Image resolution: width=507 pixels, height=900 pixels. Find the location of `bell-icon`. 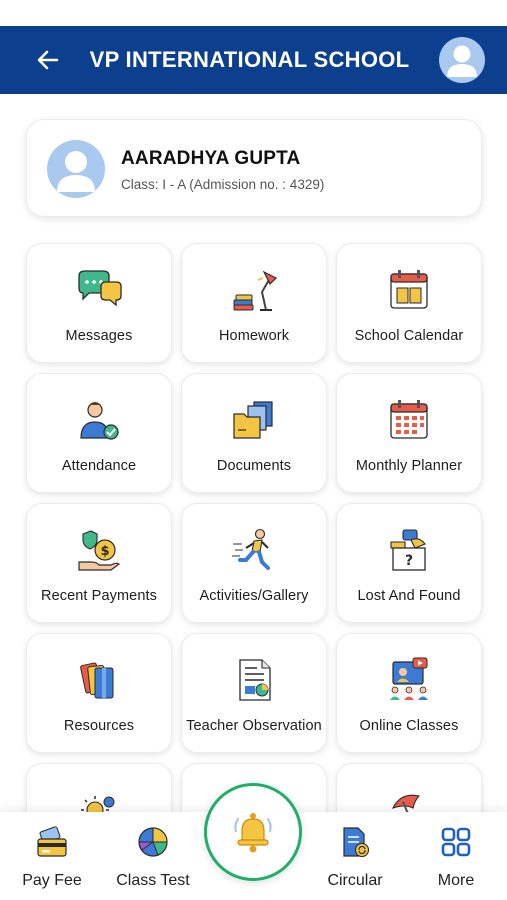

bell-icon is located at coordinates (253, 833).